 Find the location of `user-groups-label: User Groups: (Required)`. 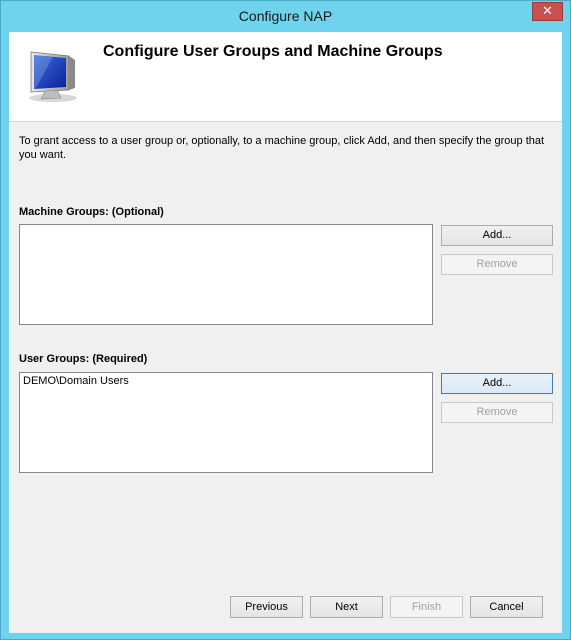

user-groups-label: User Groups: (Required) is located at coordinates (83, 359).